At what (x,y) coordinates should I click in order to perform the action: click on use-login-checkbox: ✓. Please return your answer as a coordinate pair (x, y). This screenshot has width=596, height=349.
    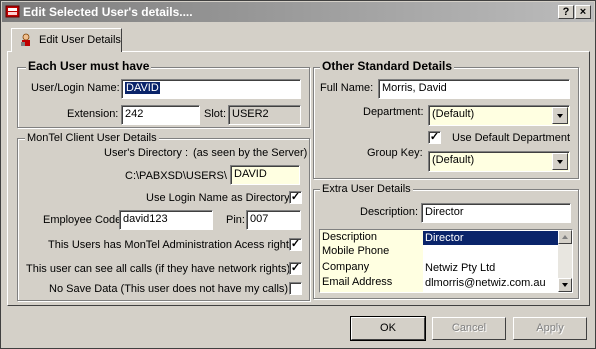
    Looking at the image, I should click on (295, 197).